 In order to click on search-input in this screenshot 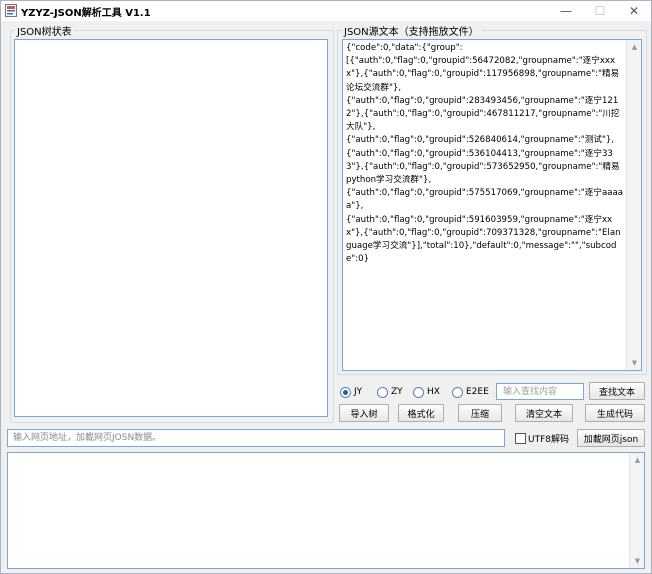, I will do `click(540, 391)`.